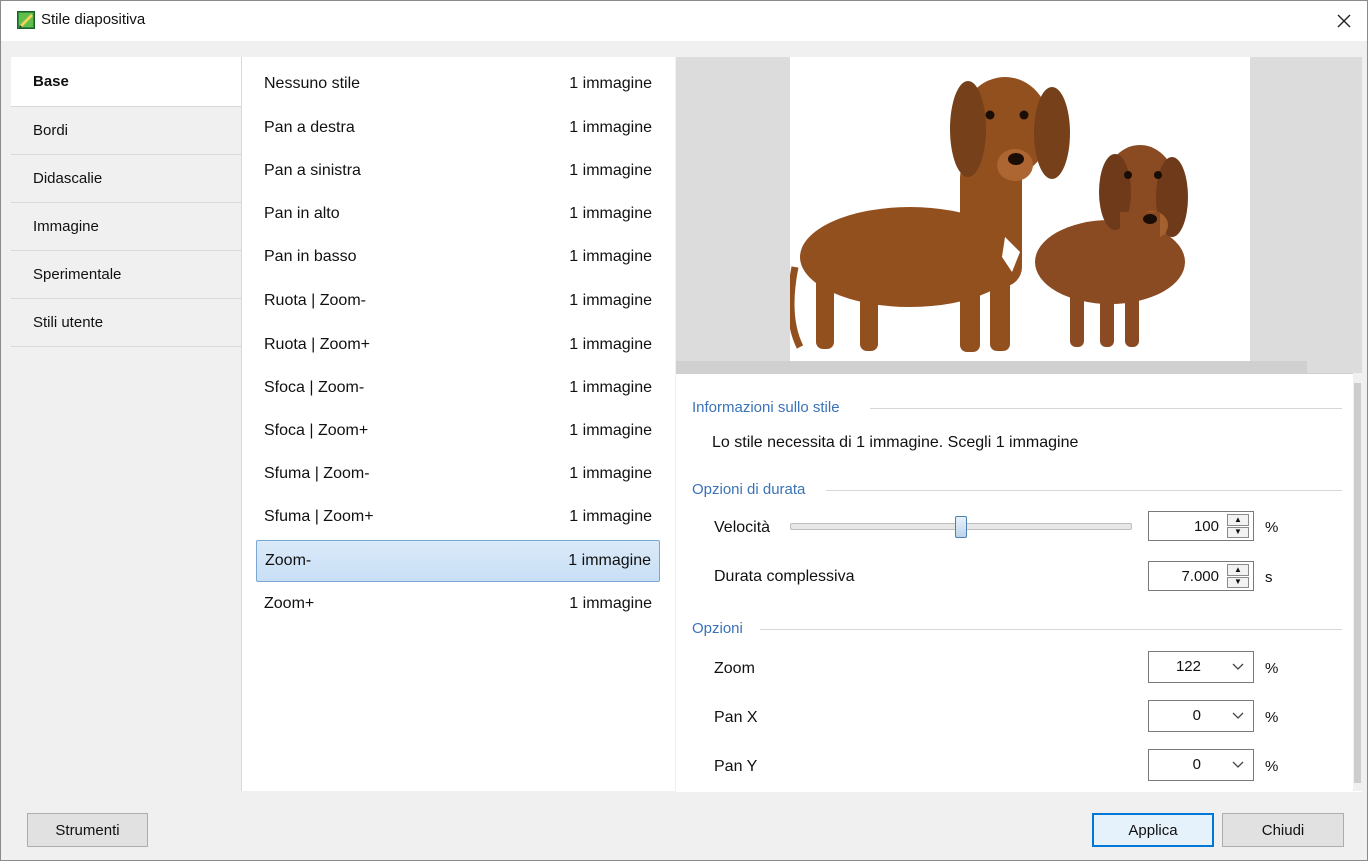  I want to click on tab-base: Base, so click(126, 82).